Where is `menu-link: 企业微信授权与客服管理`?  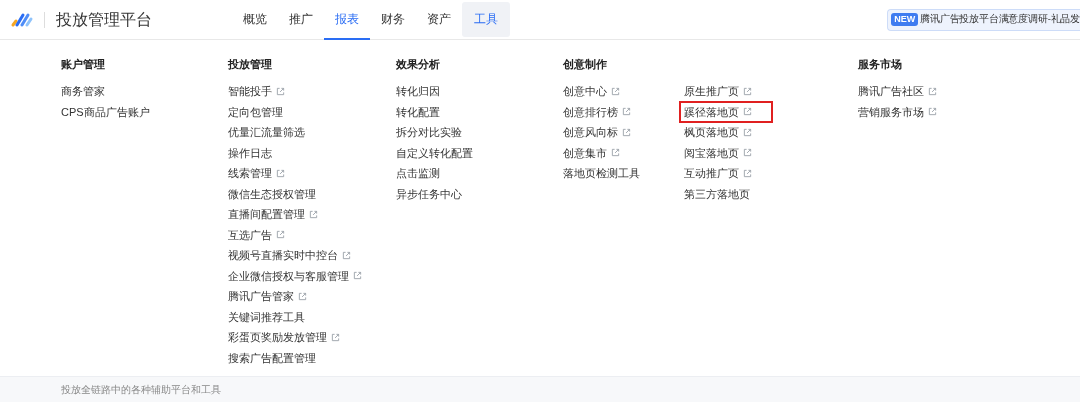 menu-link: 企业微信授权与客服管理 is located at coordinates (295, 275).